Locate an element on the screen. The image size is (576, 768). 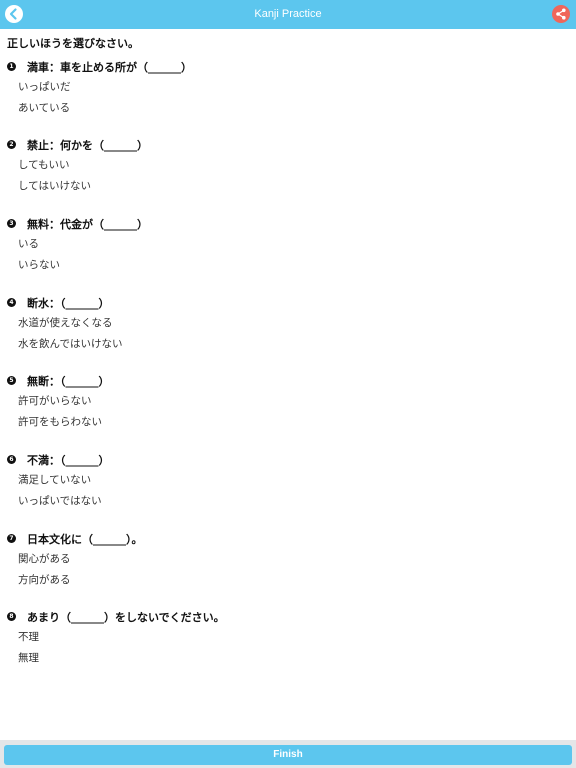
answer-option: いっぱいではない is located at coordinates (60, 500).